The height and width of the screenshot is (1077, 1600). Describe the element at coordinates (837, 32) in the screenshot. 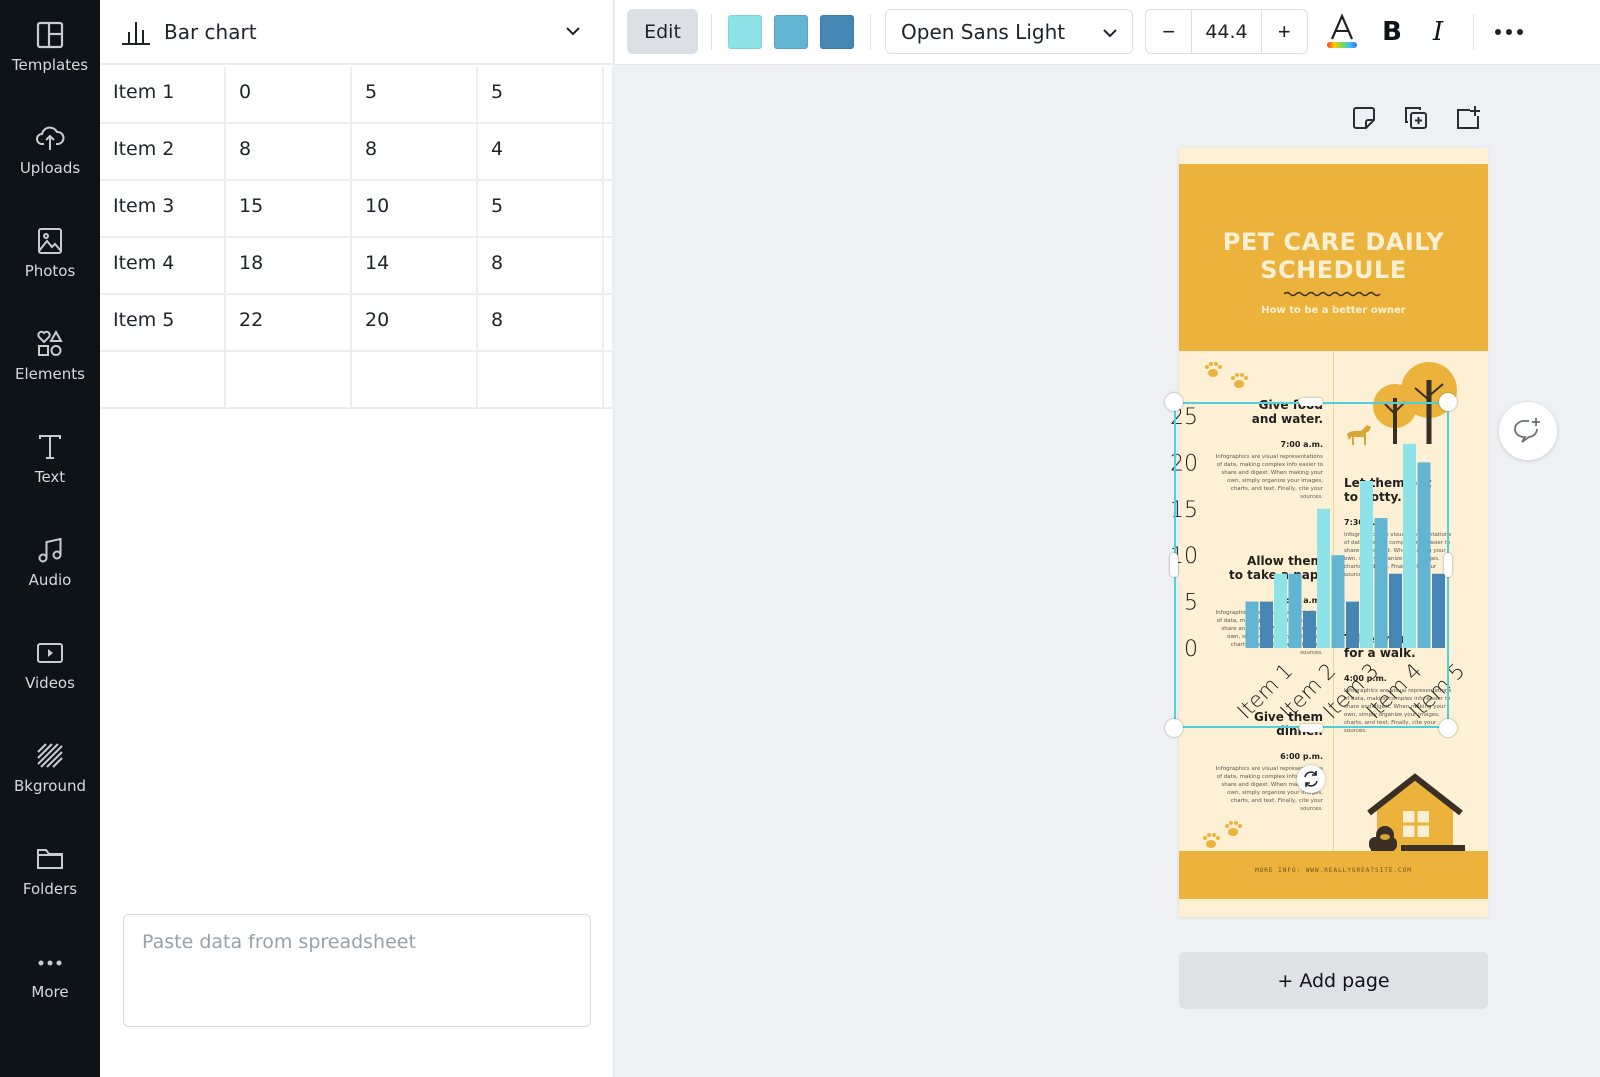

I see `series-3-color-swatch` at that location.